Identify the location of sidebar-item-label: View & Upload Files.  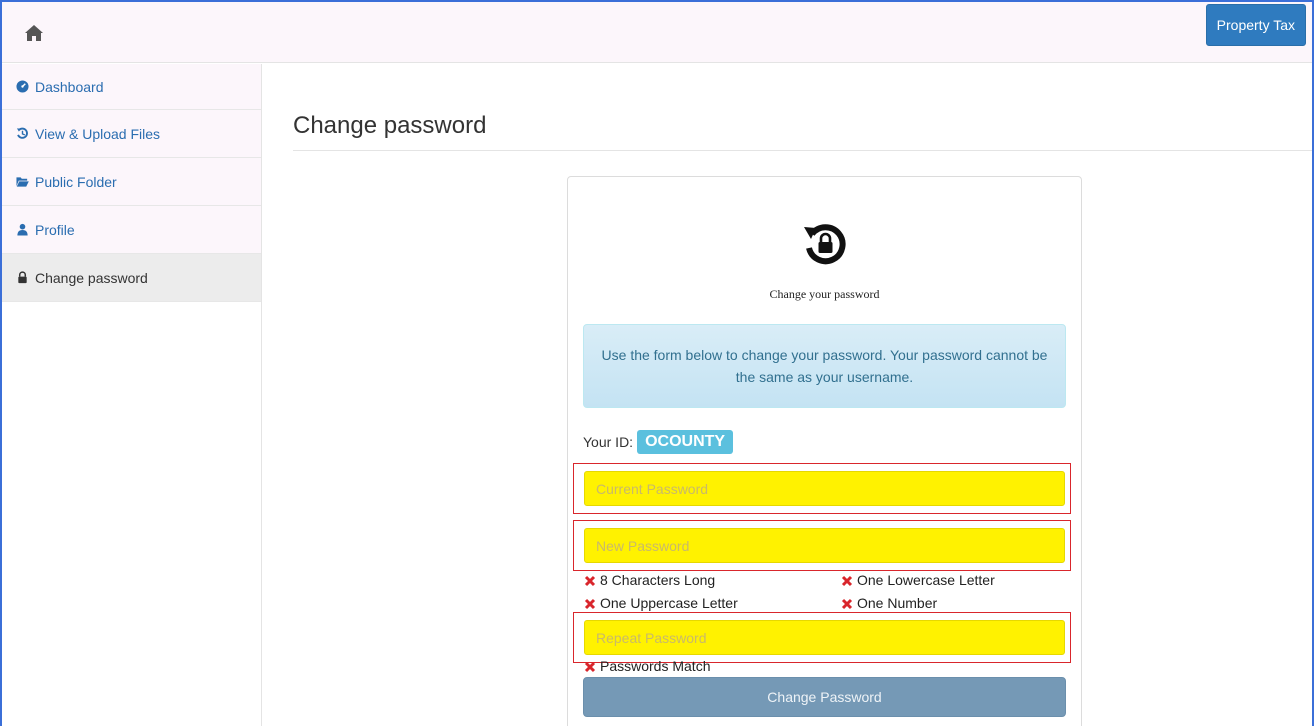
(98, 133).